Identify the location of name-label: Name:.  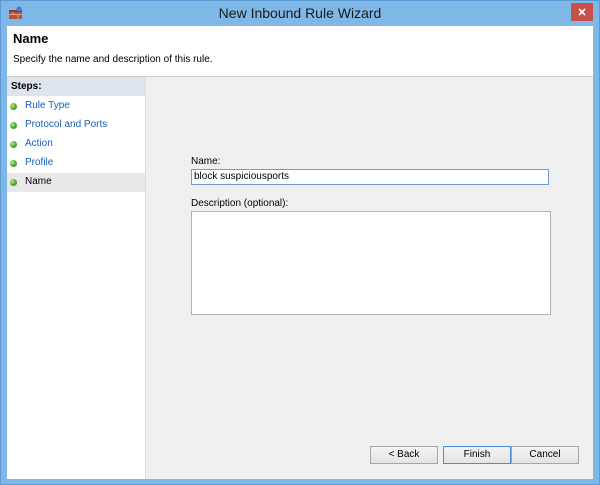
(206, 161).